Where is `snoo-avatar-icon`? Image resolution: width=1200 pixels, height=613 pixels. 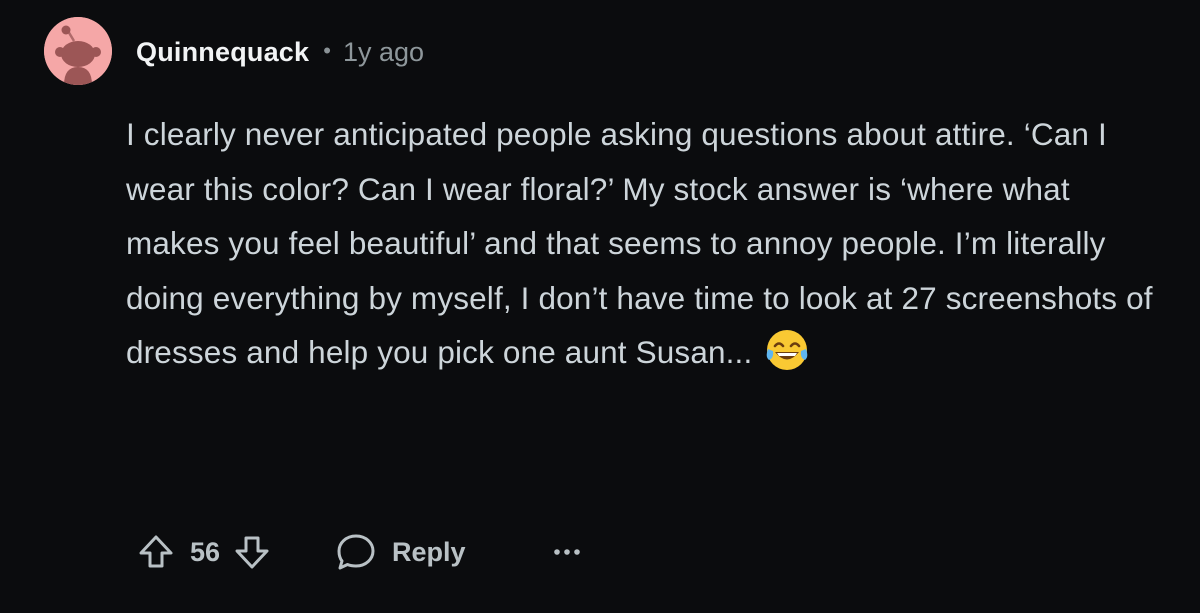 snoo-avatar-icon is located at coordinates (78, 51).